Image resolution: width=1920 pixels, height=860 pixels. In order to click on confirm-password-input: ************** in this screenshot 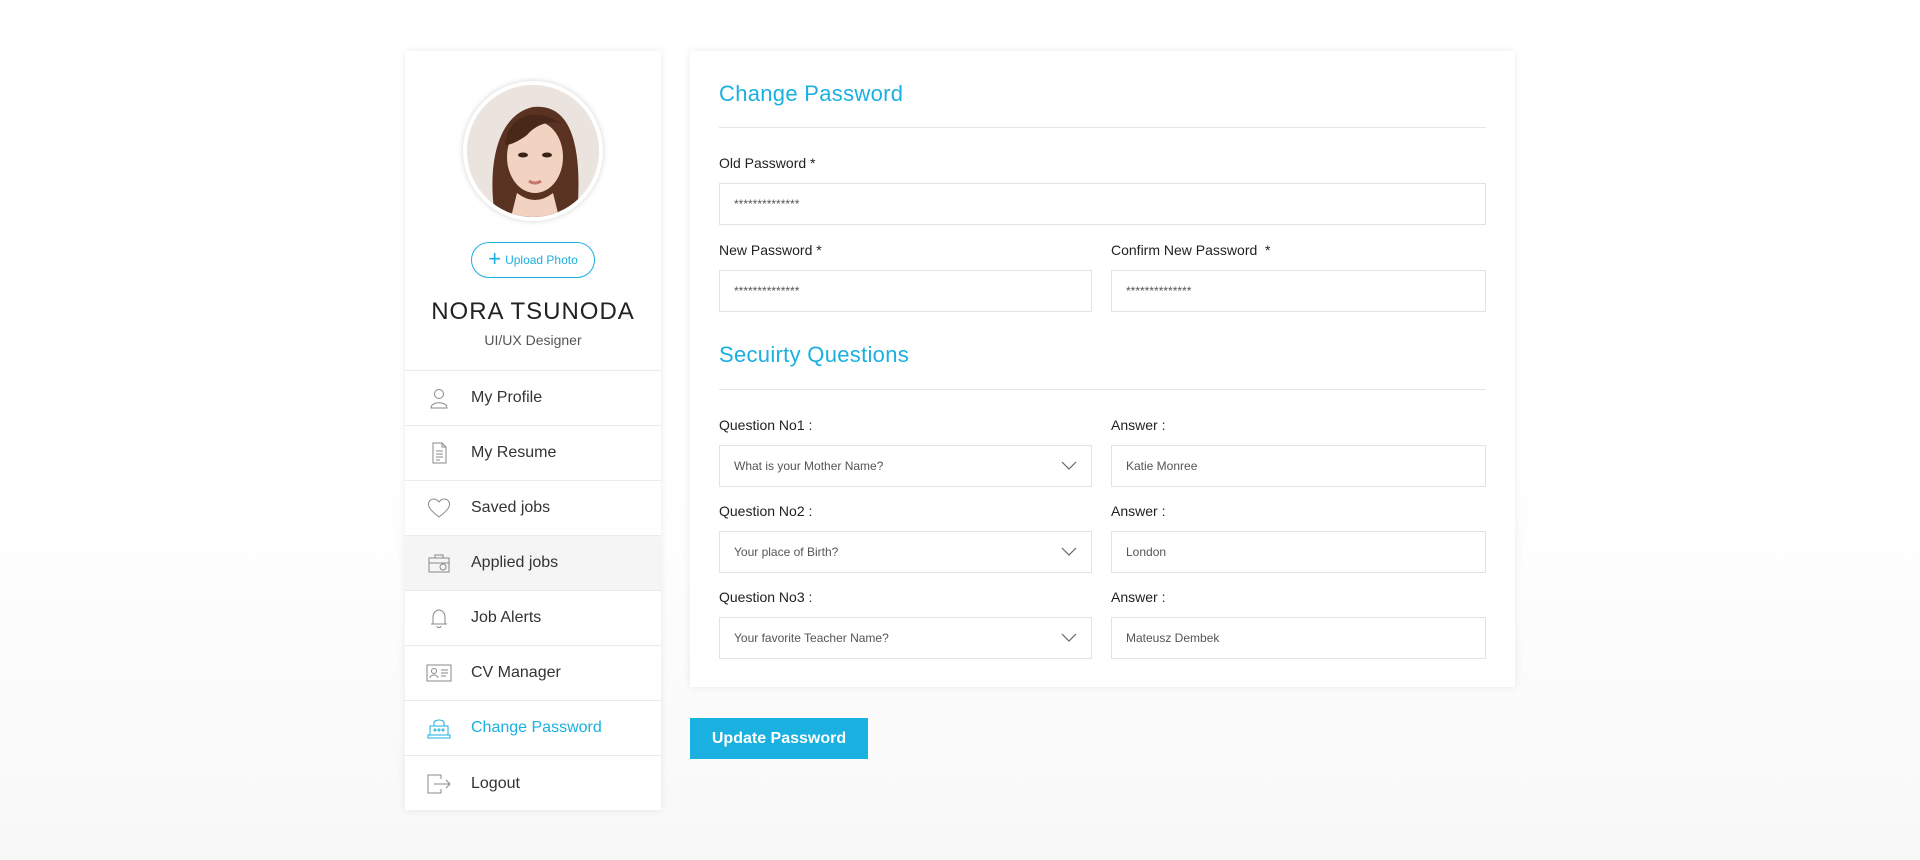, I will do `click(1298, 291)`.